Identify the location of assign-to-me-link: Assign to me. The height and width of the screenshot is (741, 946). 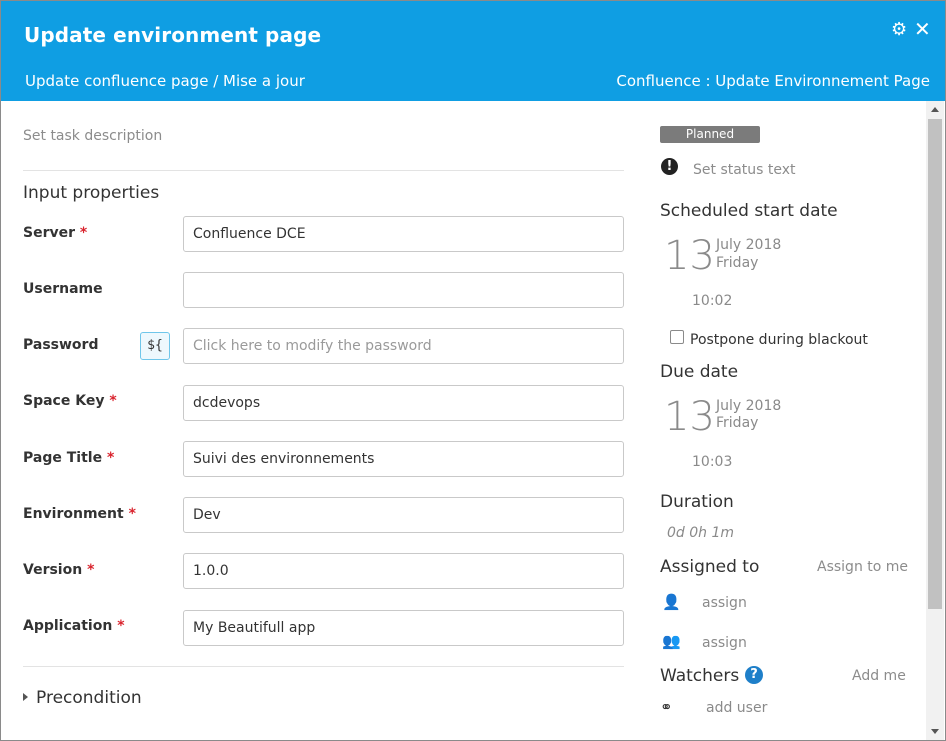
(862, 567).